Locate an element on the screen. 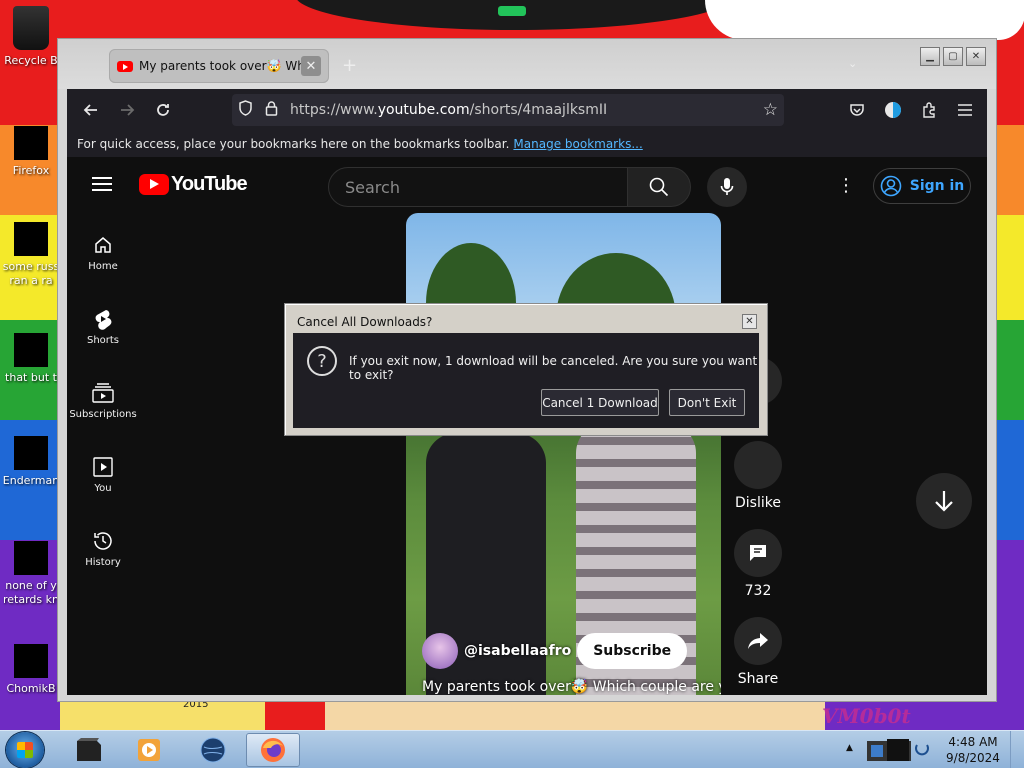 The image size is (1024, 768). account-circle-icon is located at coordinates (891, 186).